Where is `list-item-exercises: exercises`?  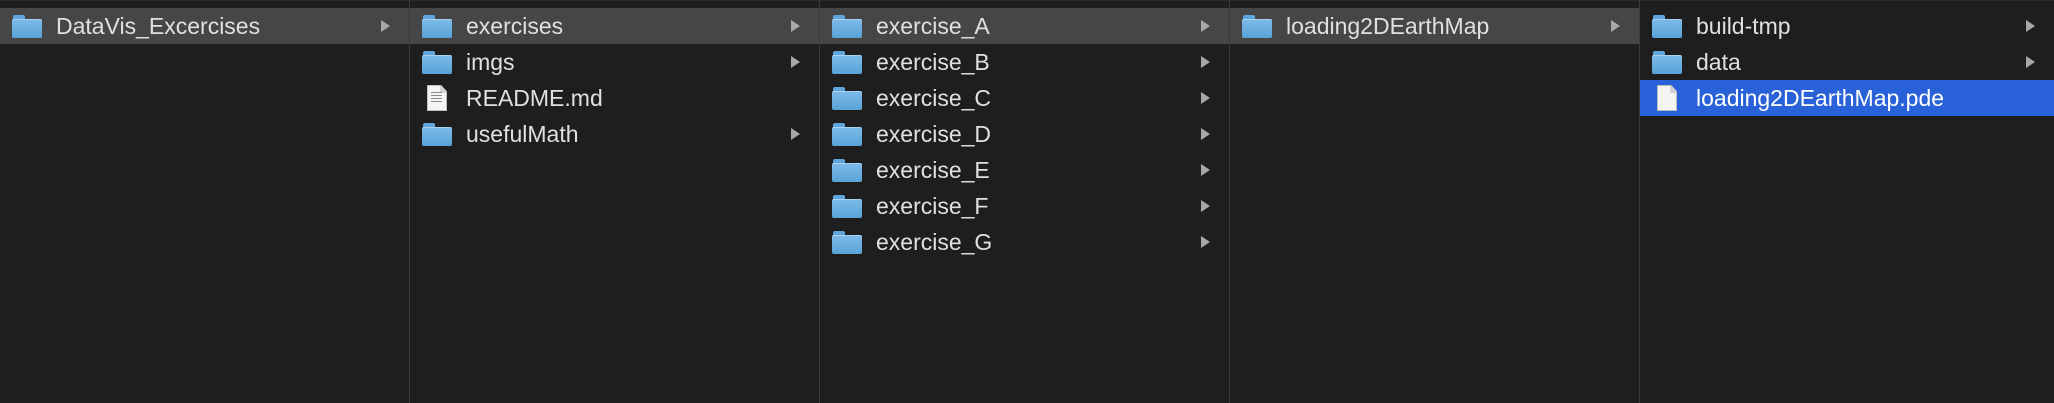
list-item-exercises: exercises is located at coordinates (614, 26).